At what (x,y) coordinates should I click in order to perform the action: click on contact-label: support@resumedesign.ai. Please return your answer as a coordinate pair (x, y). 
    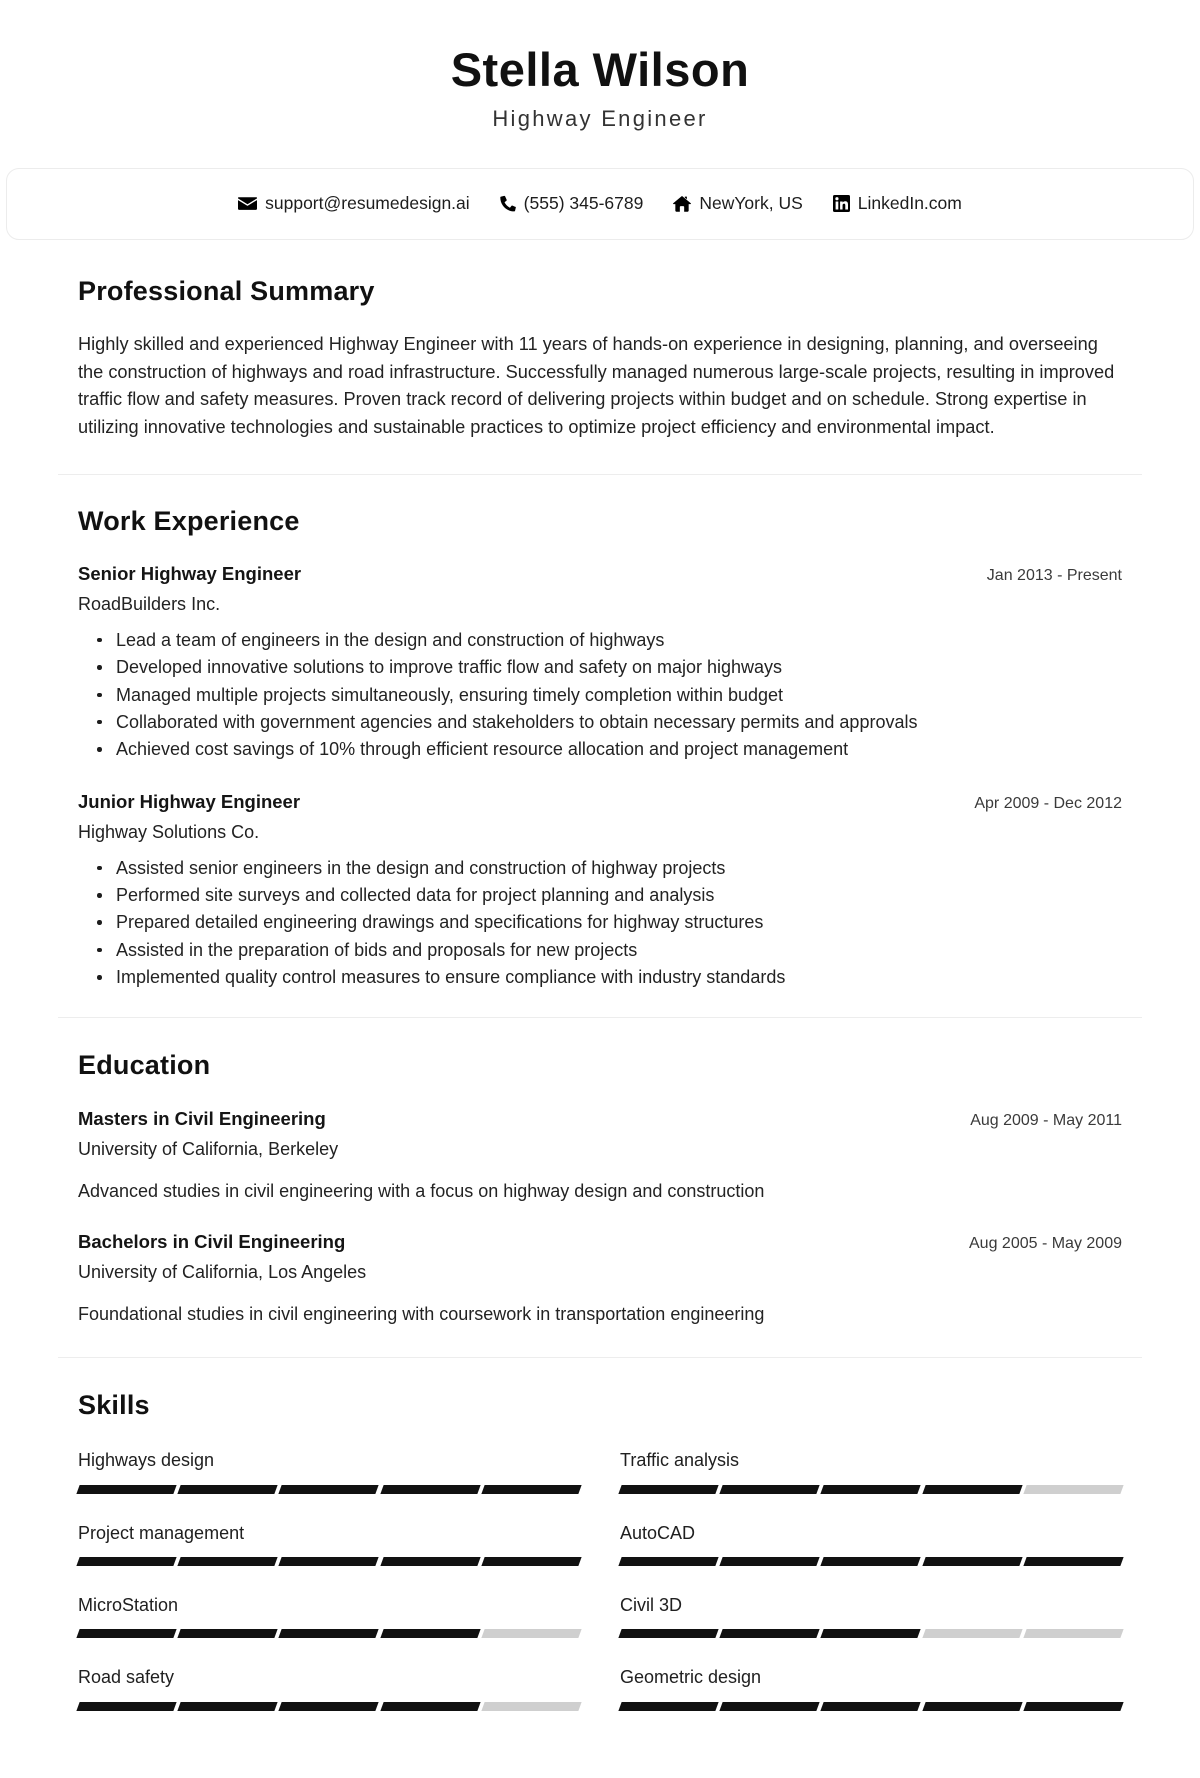
    Looking at the image, I should click on (367, 203).